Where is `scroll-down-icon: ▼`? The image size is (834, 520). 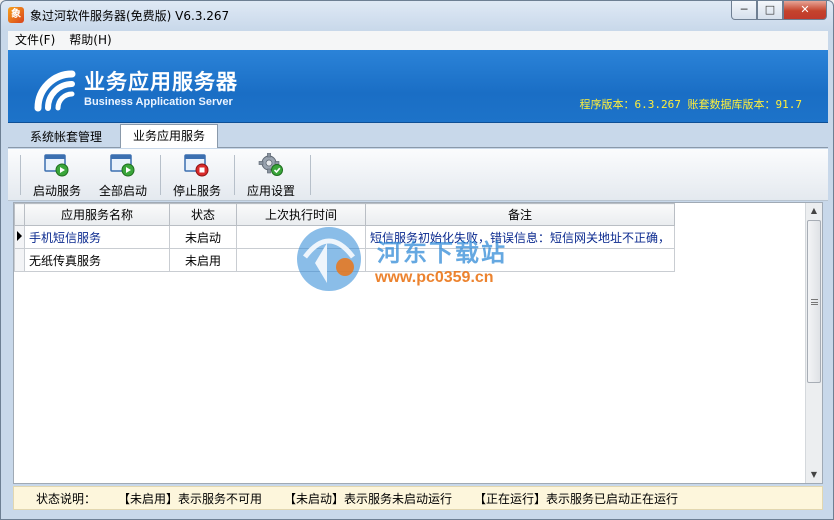
scroll-down-icon: ▼ is located at coordinates (814, 475).